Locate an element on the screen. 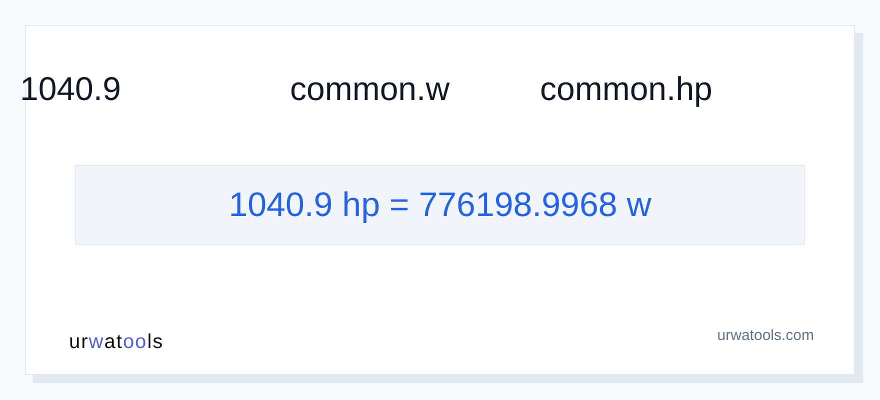 The height and width of the screenshot is (400, 880). input-value: 1040.9 is located at coordinates (71, 89).